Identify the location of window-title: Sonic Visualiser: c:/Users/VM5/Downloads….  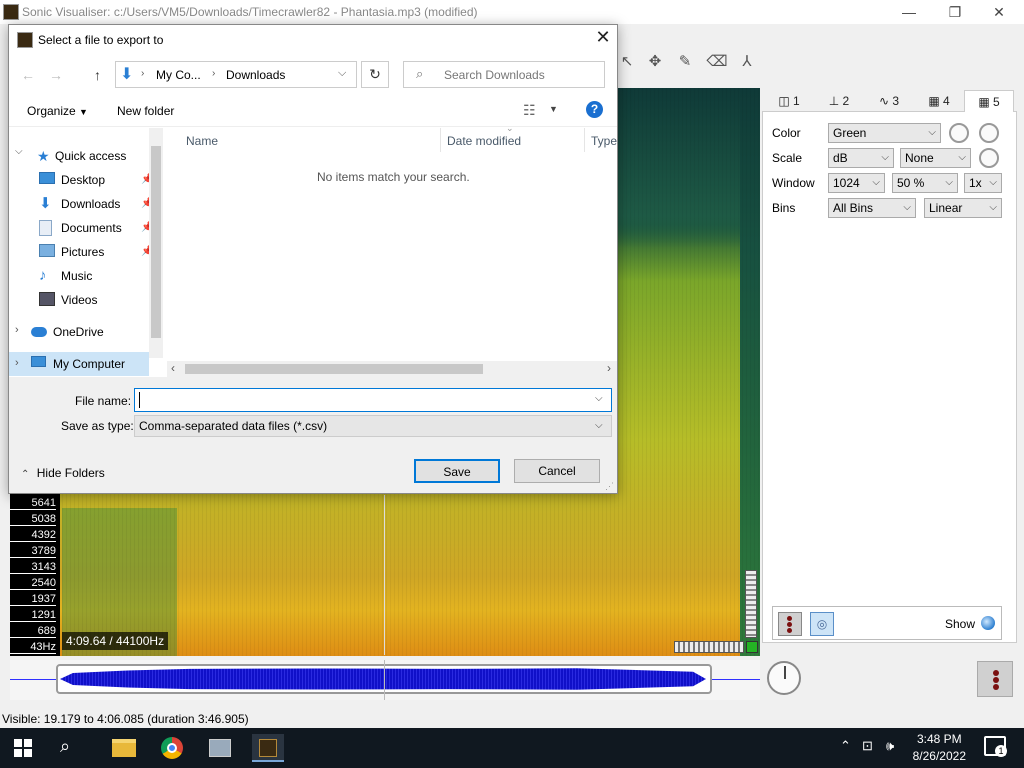
(250, 12).